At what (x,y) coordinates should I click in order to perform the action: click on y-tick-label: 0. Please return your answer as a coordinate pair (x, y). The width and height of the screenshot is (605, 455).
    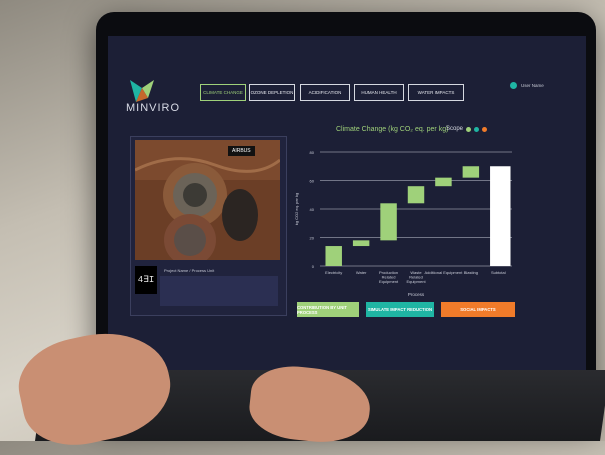
    Looking at the image, I should click on (313, 266).